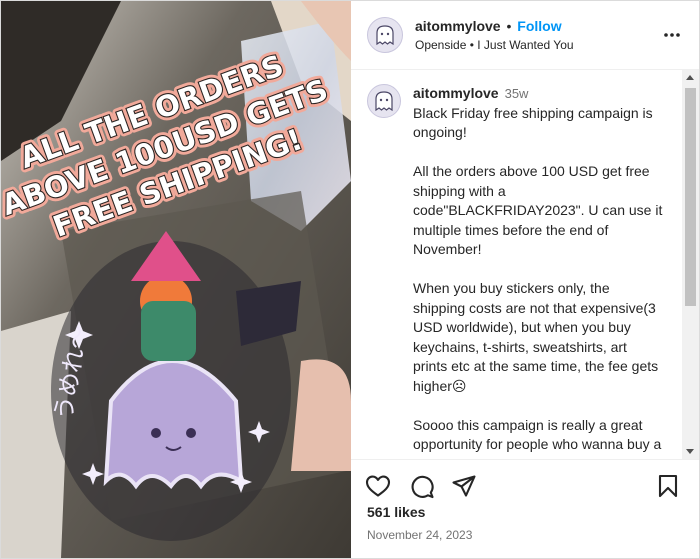 The width and height of the screenshot is (700, 559). Describe the element at coordinates (456, 93) in the screenshot. I see `caption-username: aitommylove` at that location.